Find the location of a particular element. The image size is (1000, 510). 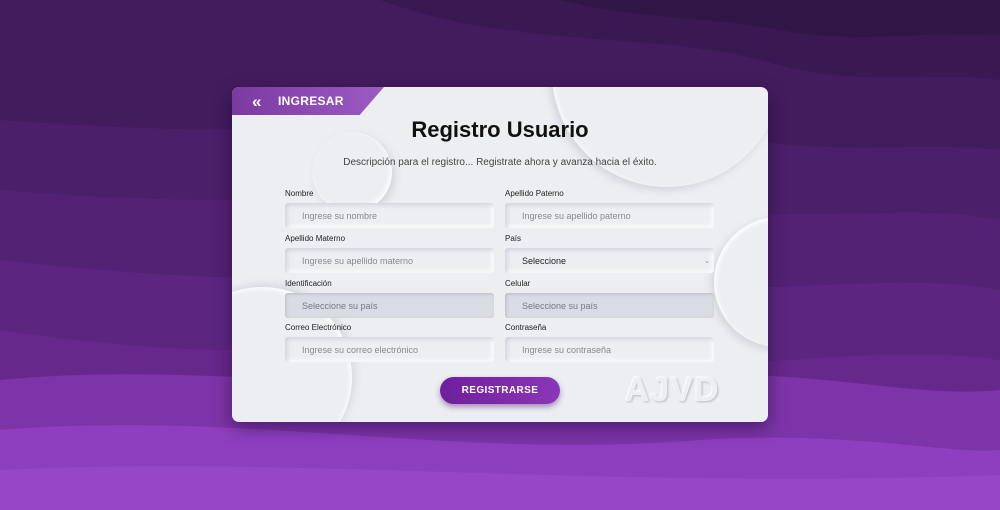

apellido-materno-input: Ingrese su apellido materno is located at coordinates (389, 260).